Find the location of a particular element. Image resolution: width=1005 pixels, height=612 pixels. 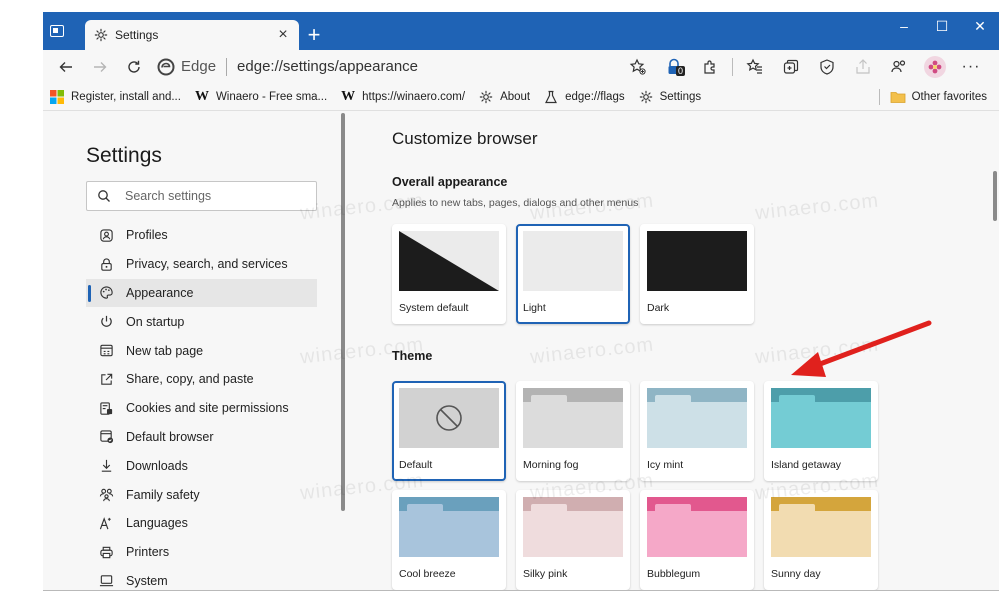

refresh-icon is located at coordinates (134, 66).